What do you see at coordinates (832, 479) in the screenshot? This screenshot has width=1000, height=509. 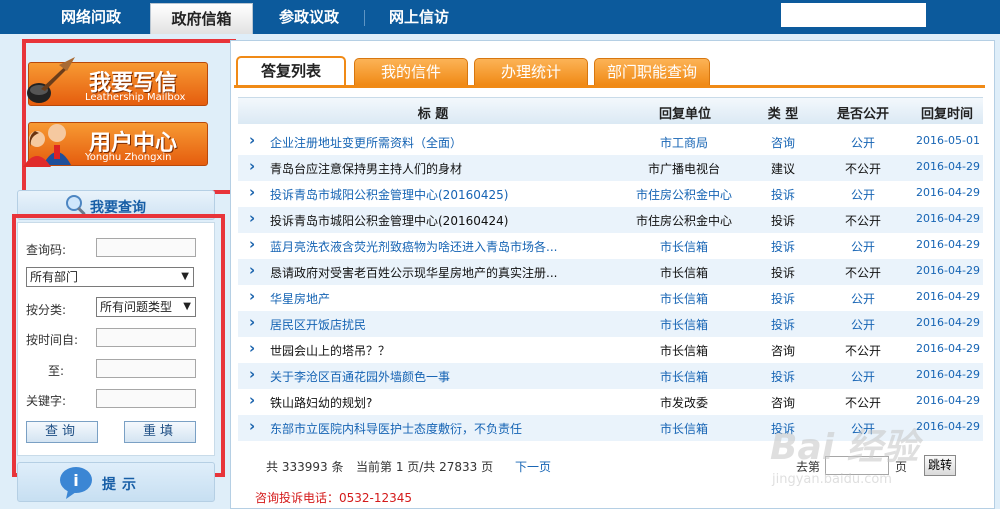 I see `watermark-url: jingyan.baidu.com` at bounding box center [832, 479].